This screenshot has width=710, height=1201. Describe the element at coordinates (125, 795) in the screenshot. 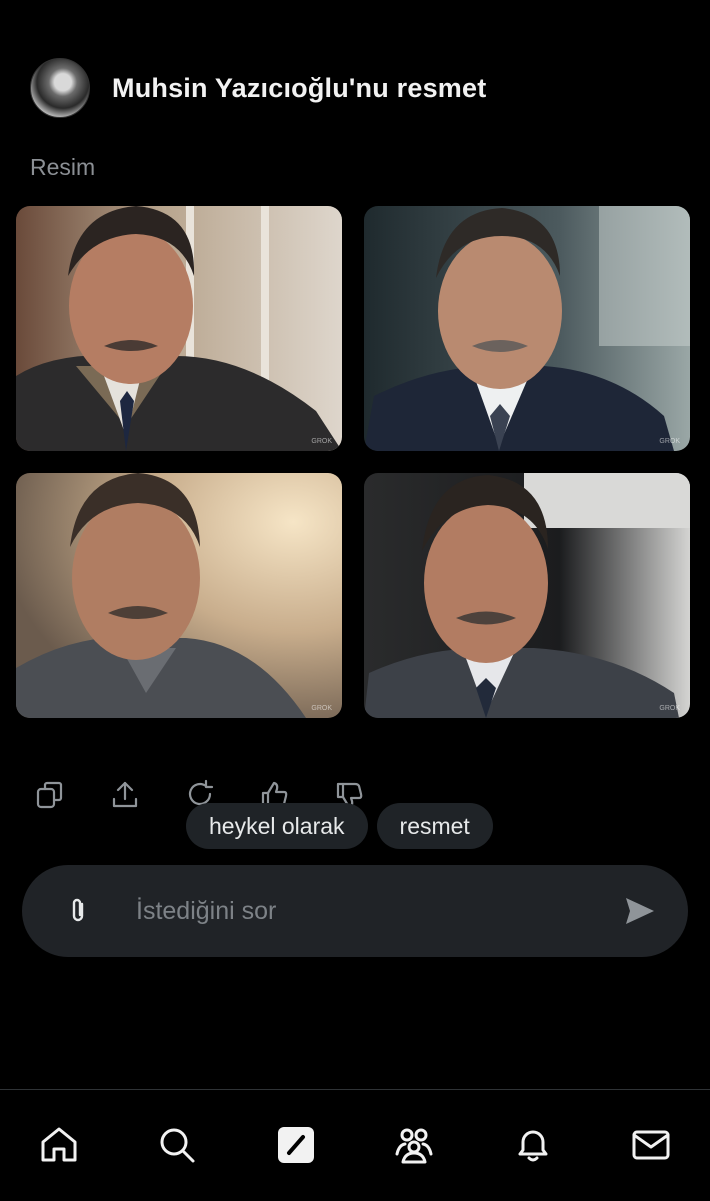

I see `share-icon` at that location.